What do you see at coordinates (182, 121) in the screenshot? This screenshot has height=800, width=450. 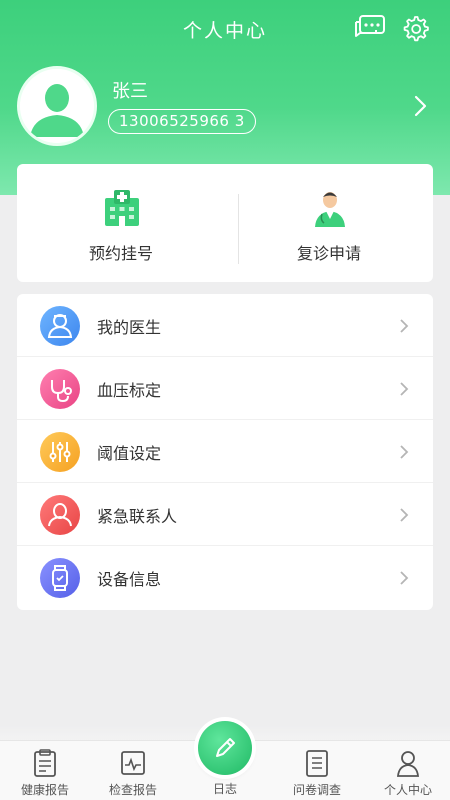 I see `phone-badge: 13006525966 3` at bounding box center [182, 121].